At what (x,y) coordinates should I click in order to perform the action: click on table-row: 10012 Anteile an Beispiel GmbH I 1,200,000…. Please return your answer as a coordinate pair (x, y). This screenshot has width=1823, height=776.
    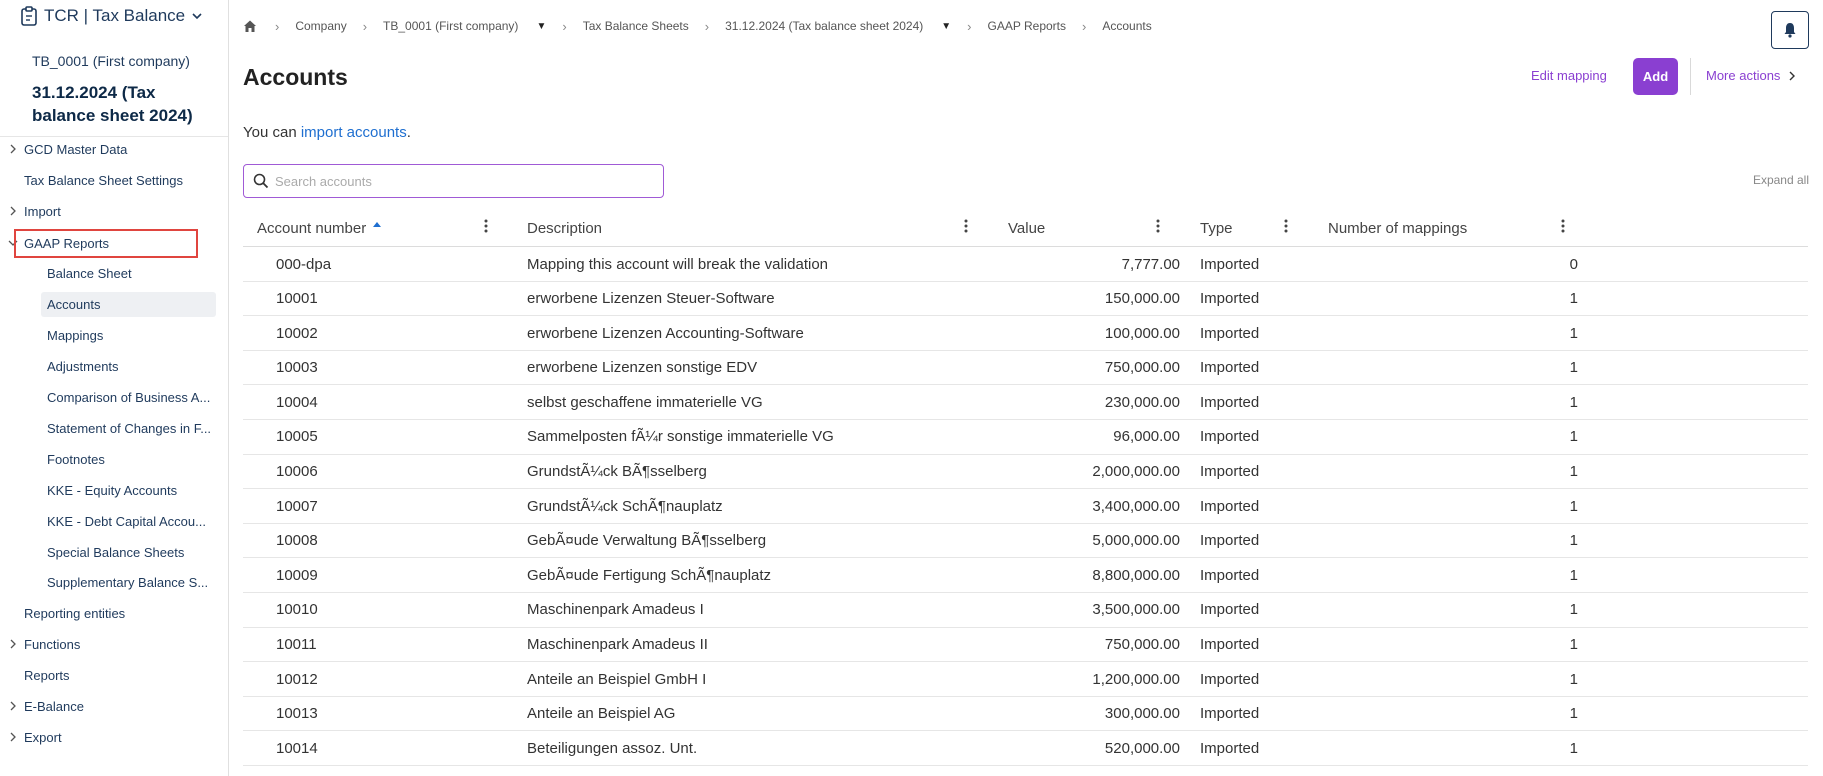
    Looking at the image, I should click on (1025, 679).